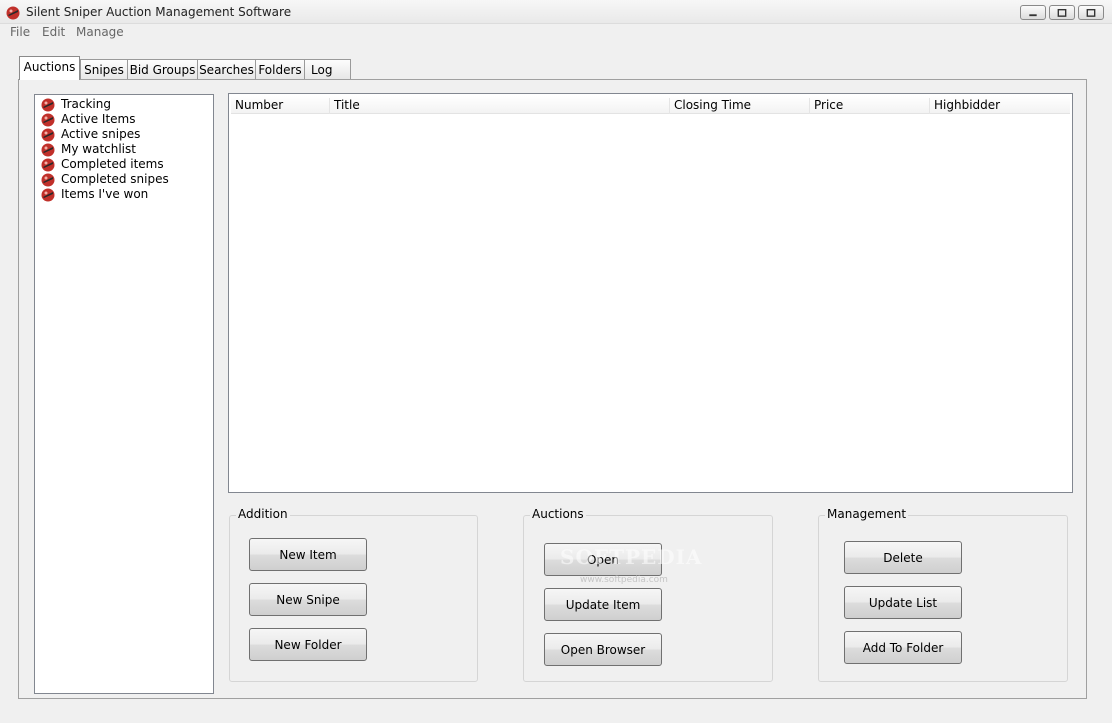  Describe the element at coordinates (49, 68) in the screenshot. I see `tab-auctions: Auctions` at that location.